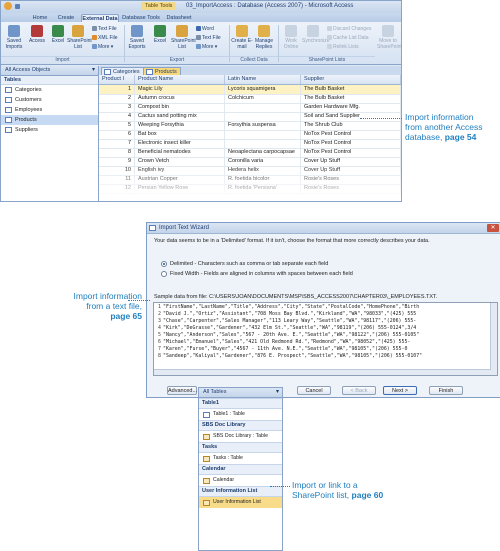 This screenshot has height=551, width=500. Describe the element at coordinates (102, 47) in the screenshot. I see `import-more-button: More ▾` at that location.